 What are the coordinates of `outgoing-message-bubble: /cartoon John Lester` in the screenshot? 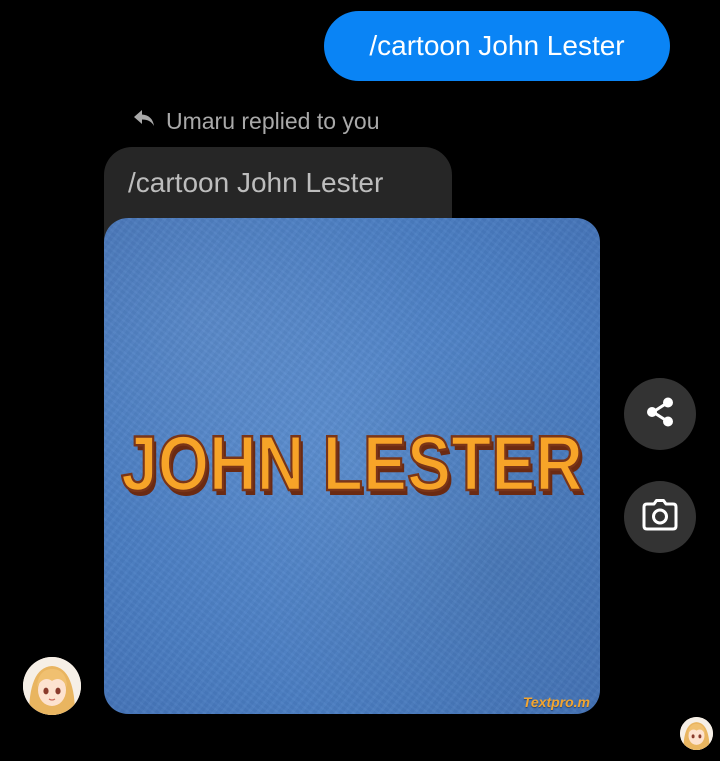 It's located at (497, 46).